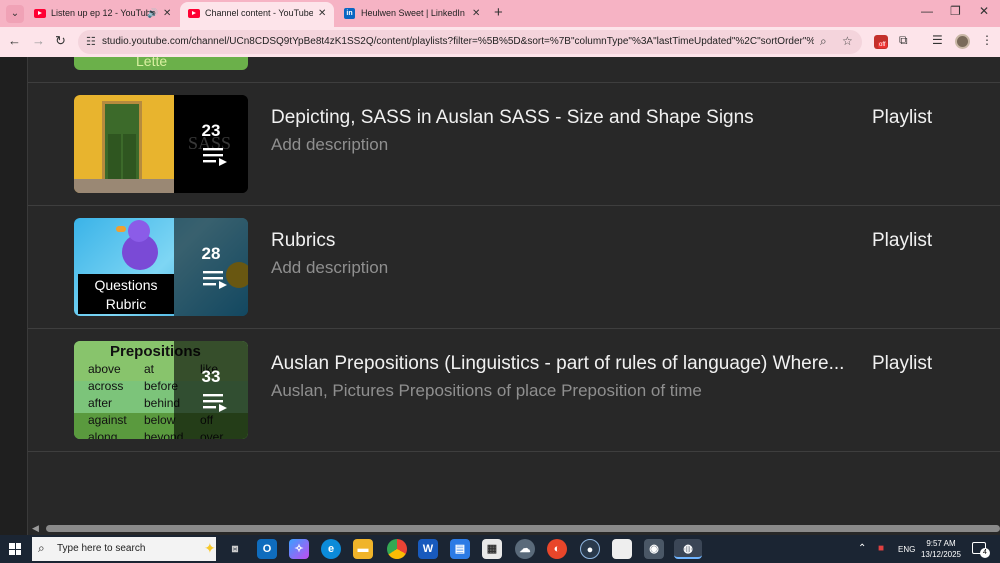  I want to click on media-controls-icon: ☰, so click(937, 40).